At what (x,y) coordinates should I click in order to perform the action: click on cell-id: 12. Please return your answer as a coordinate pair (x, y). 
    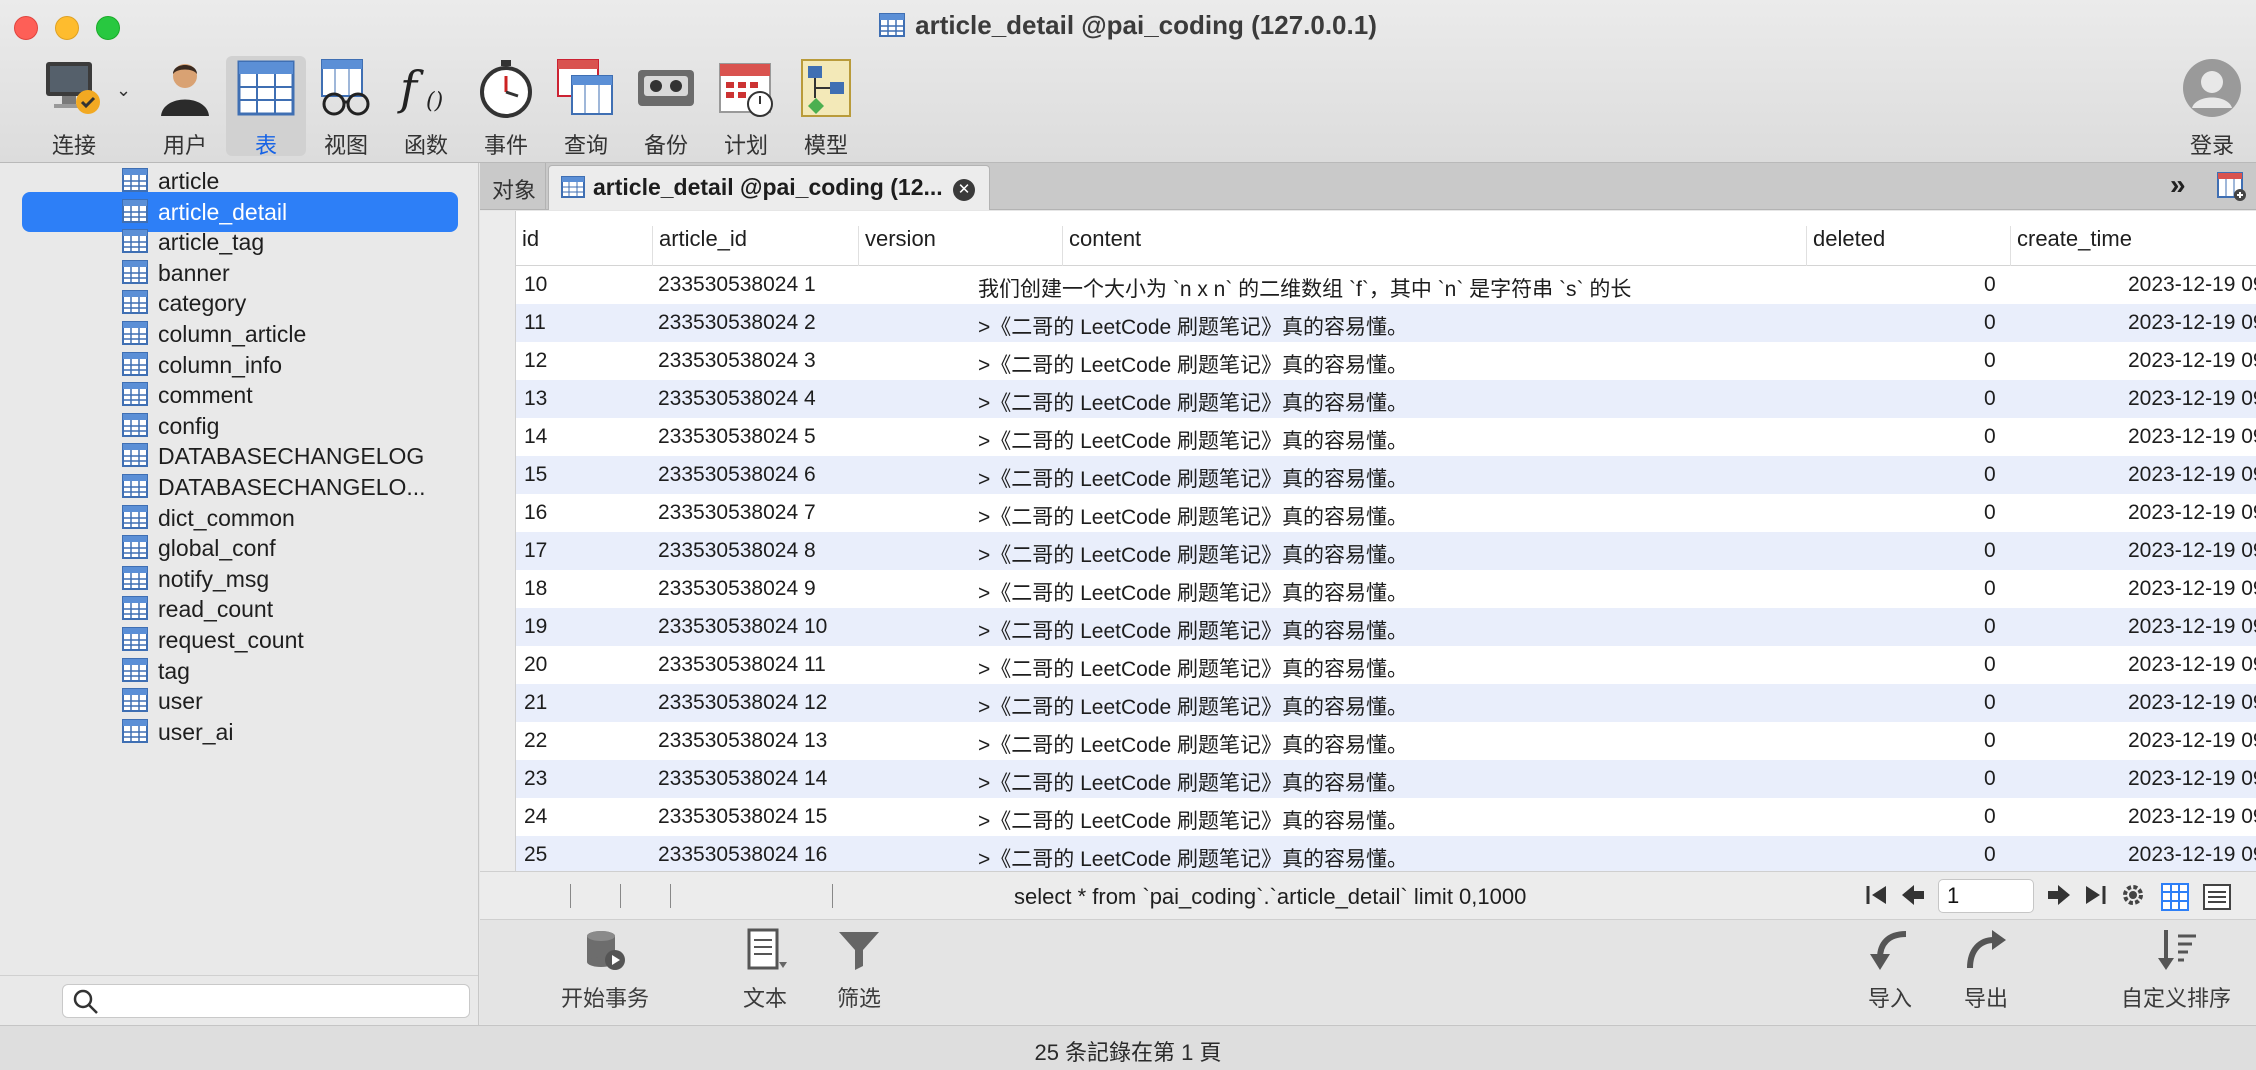
    Looking at the image, I should click on (589, 361).